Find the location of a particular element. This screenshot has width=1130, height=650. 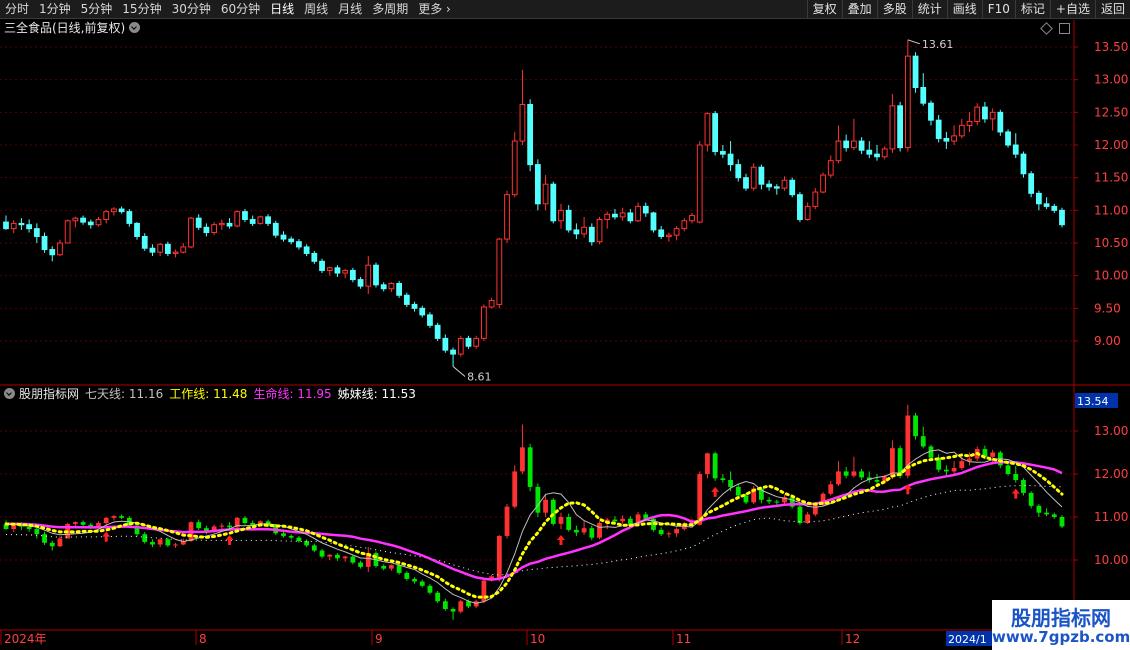

indicator-name: 股朋指标网 is located at coordinates (49, 394).